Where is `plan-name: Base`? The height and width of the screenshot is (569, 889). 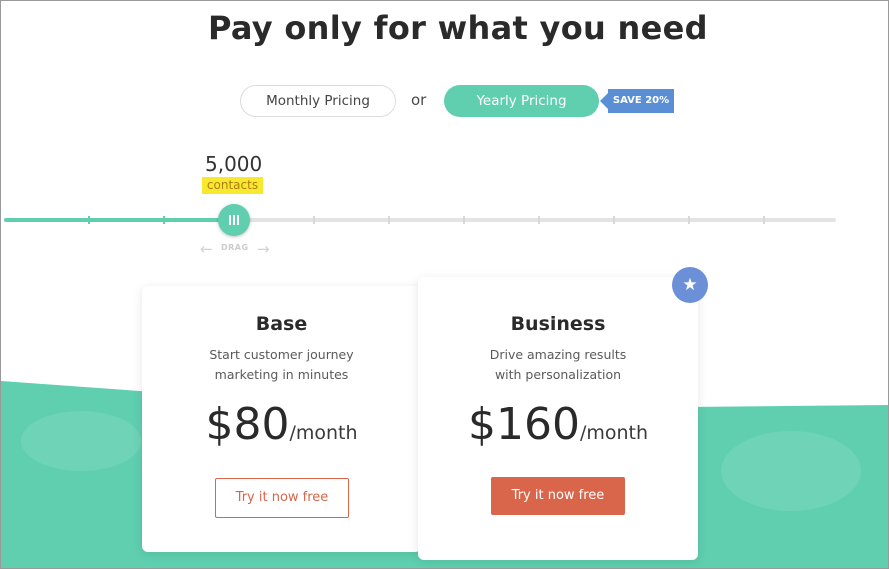
plan-name: Base is located at coordinates (281, 324).